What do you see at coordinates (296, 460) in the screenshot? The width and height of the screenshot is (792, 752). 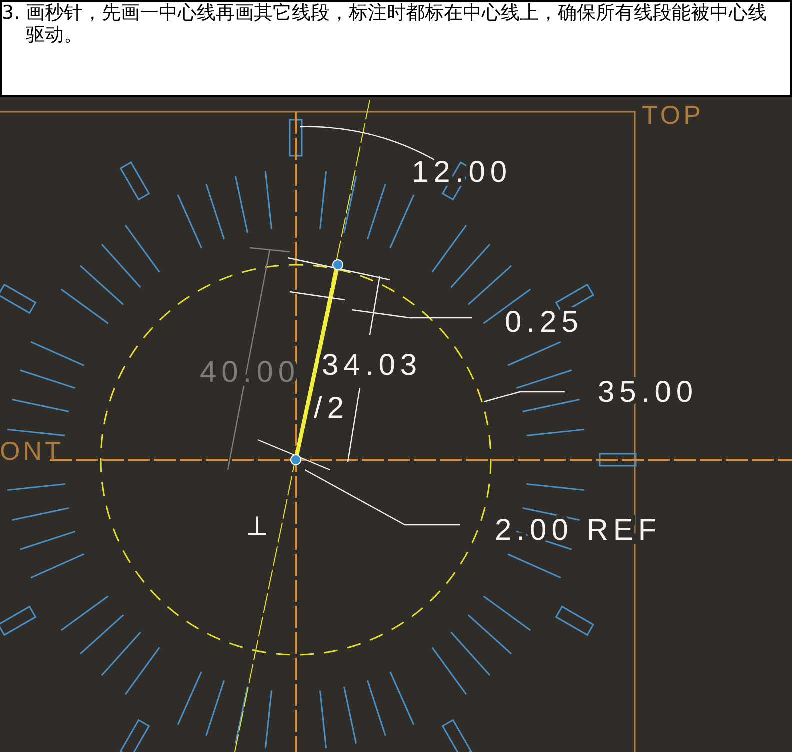 I see `center-point-icon` at bounding box center [296, 460].